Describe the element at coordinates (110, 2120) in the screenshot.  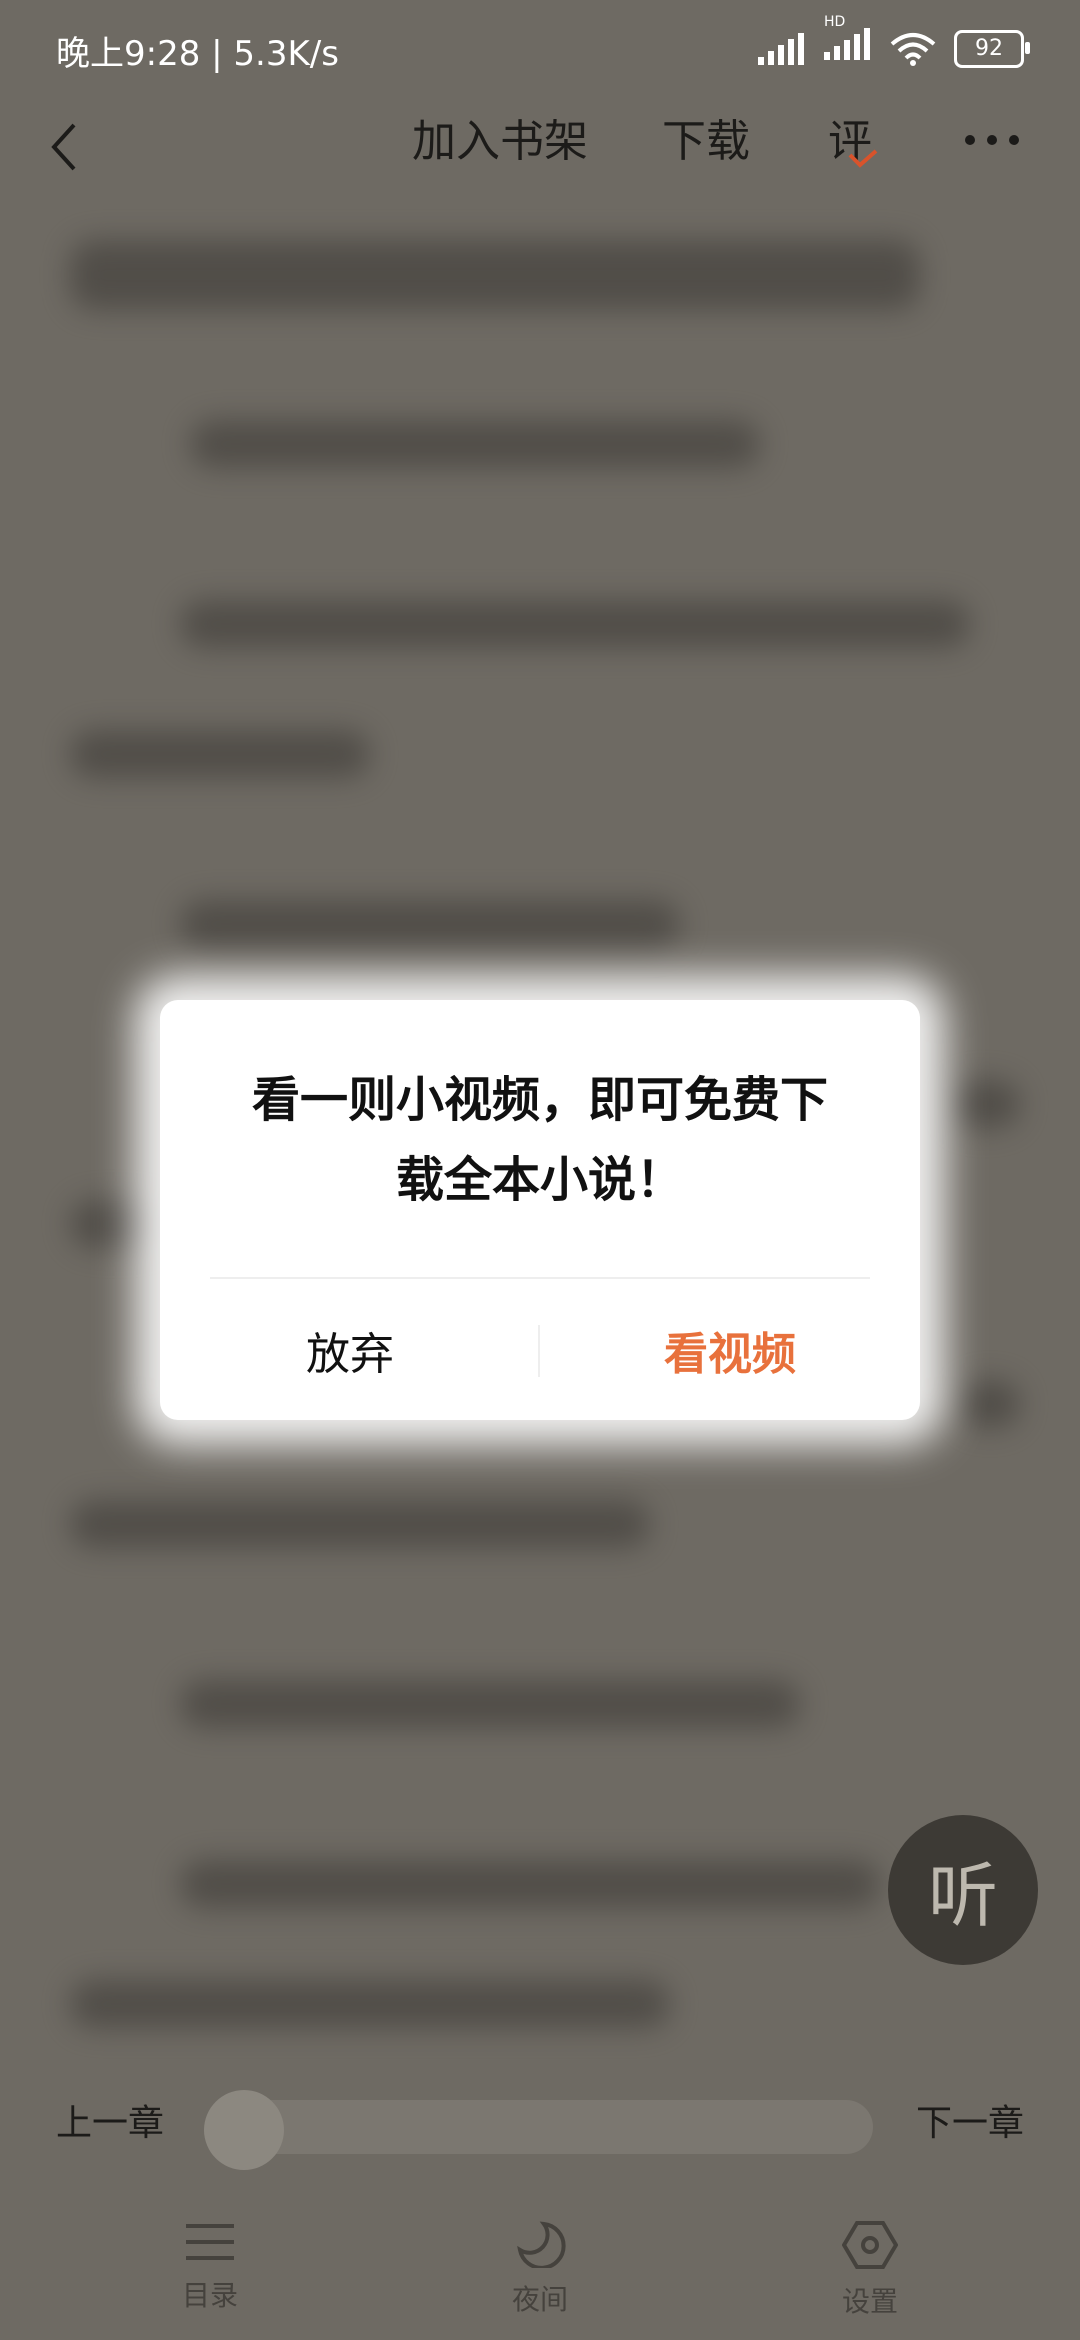
I see `prev-chapter-button: 上一章` at that location.